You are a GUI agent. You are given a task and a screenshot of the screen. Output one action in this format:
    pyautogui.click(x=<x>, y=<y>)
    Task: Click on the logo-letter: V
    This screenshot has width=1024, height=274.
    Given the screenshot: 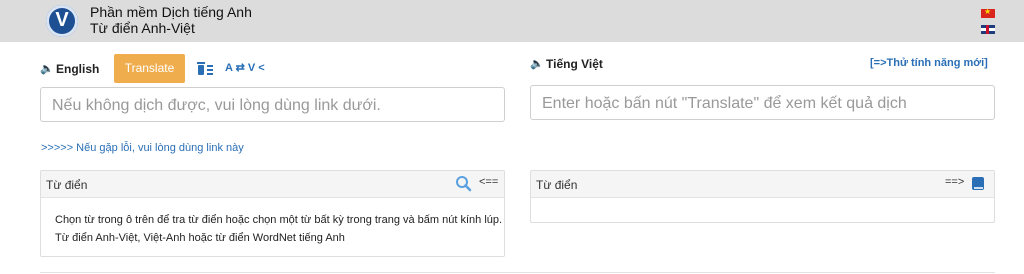 What is the action you would take?
    pyautogui.click(x=62, y=20)
    